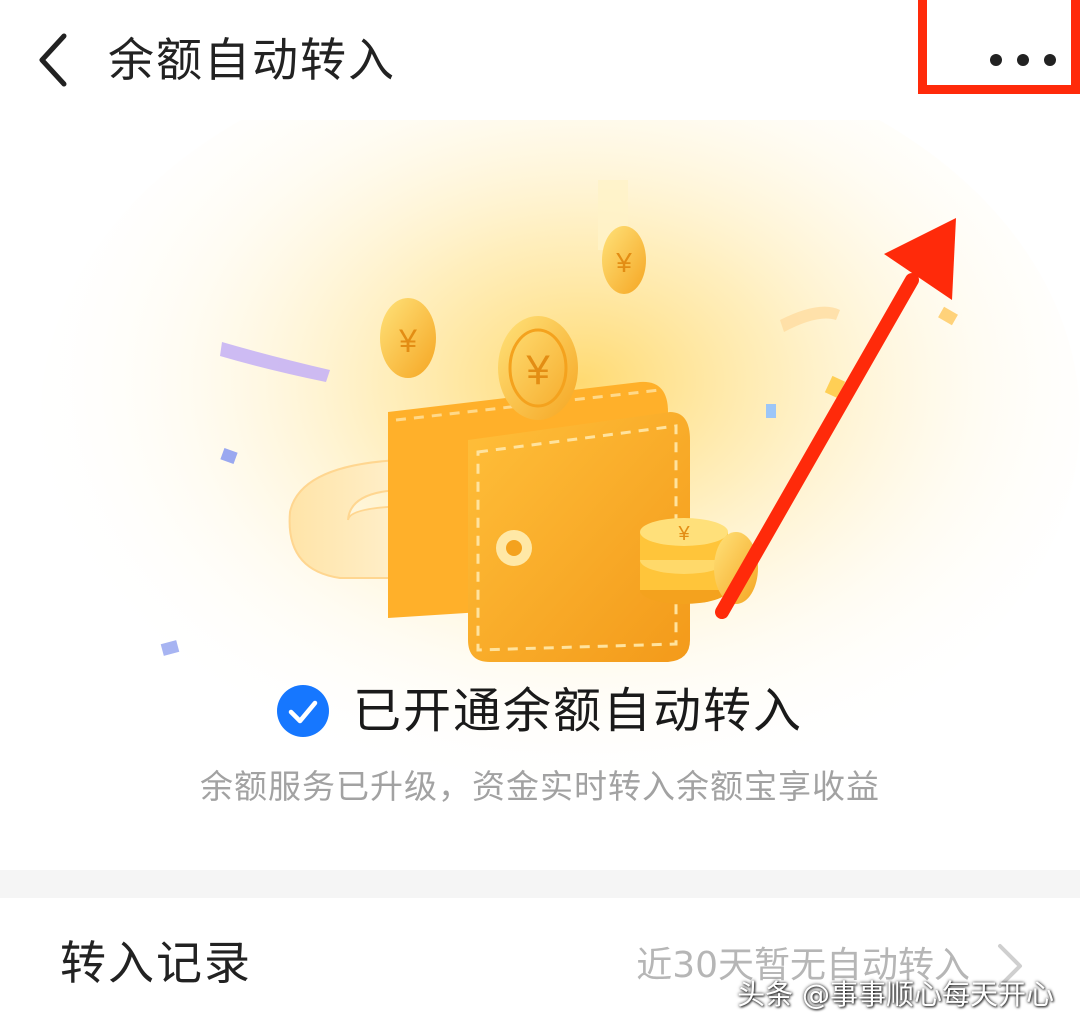 This screenshot has height=1029, width=1080. Describe the element at coordinates (302, 711) in the screenshot. I see `check-circle-icon` at that location.